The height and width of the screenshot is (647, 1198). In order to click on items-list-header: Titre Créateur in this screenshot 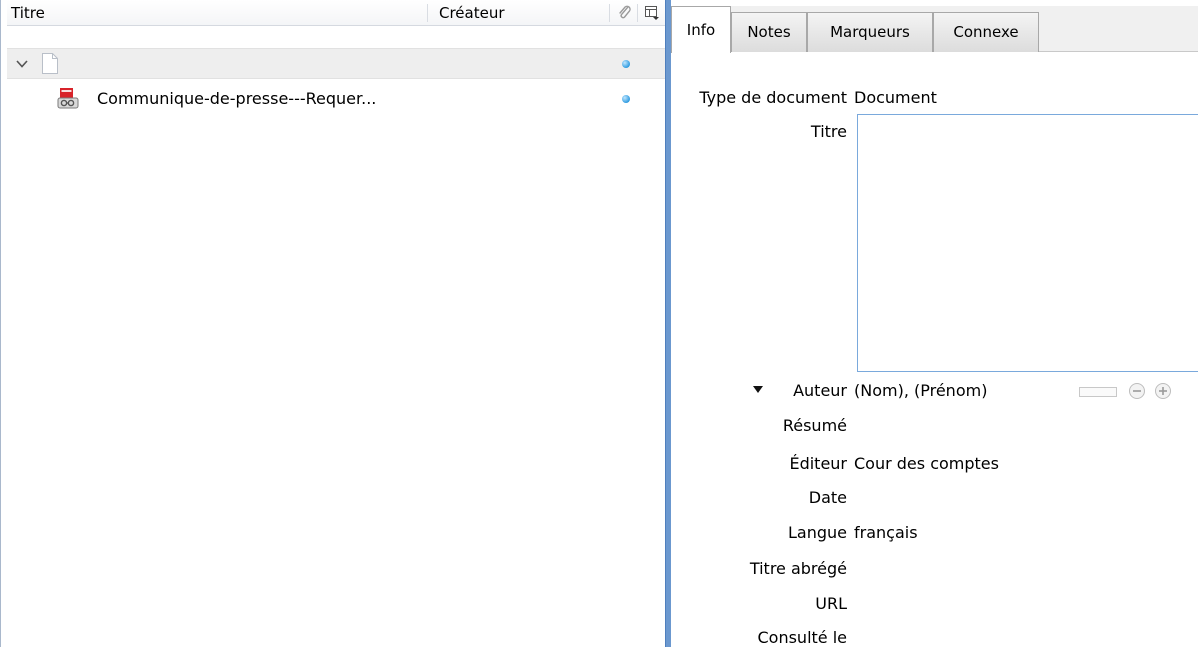, I will do `click(336, 13)`.